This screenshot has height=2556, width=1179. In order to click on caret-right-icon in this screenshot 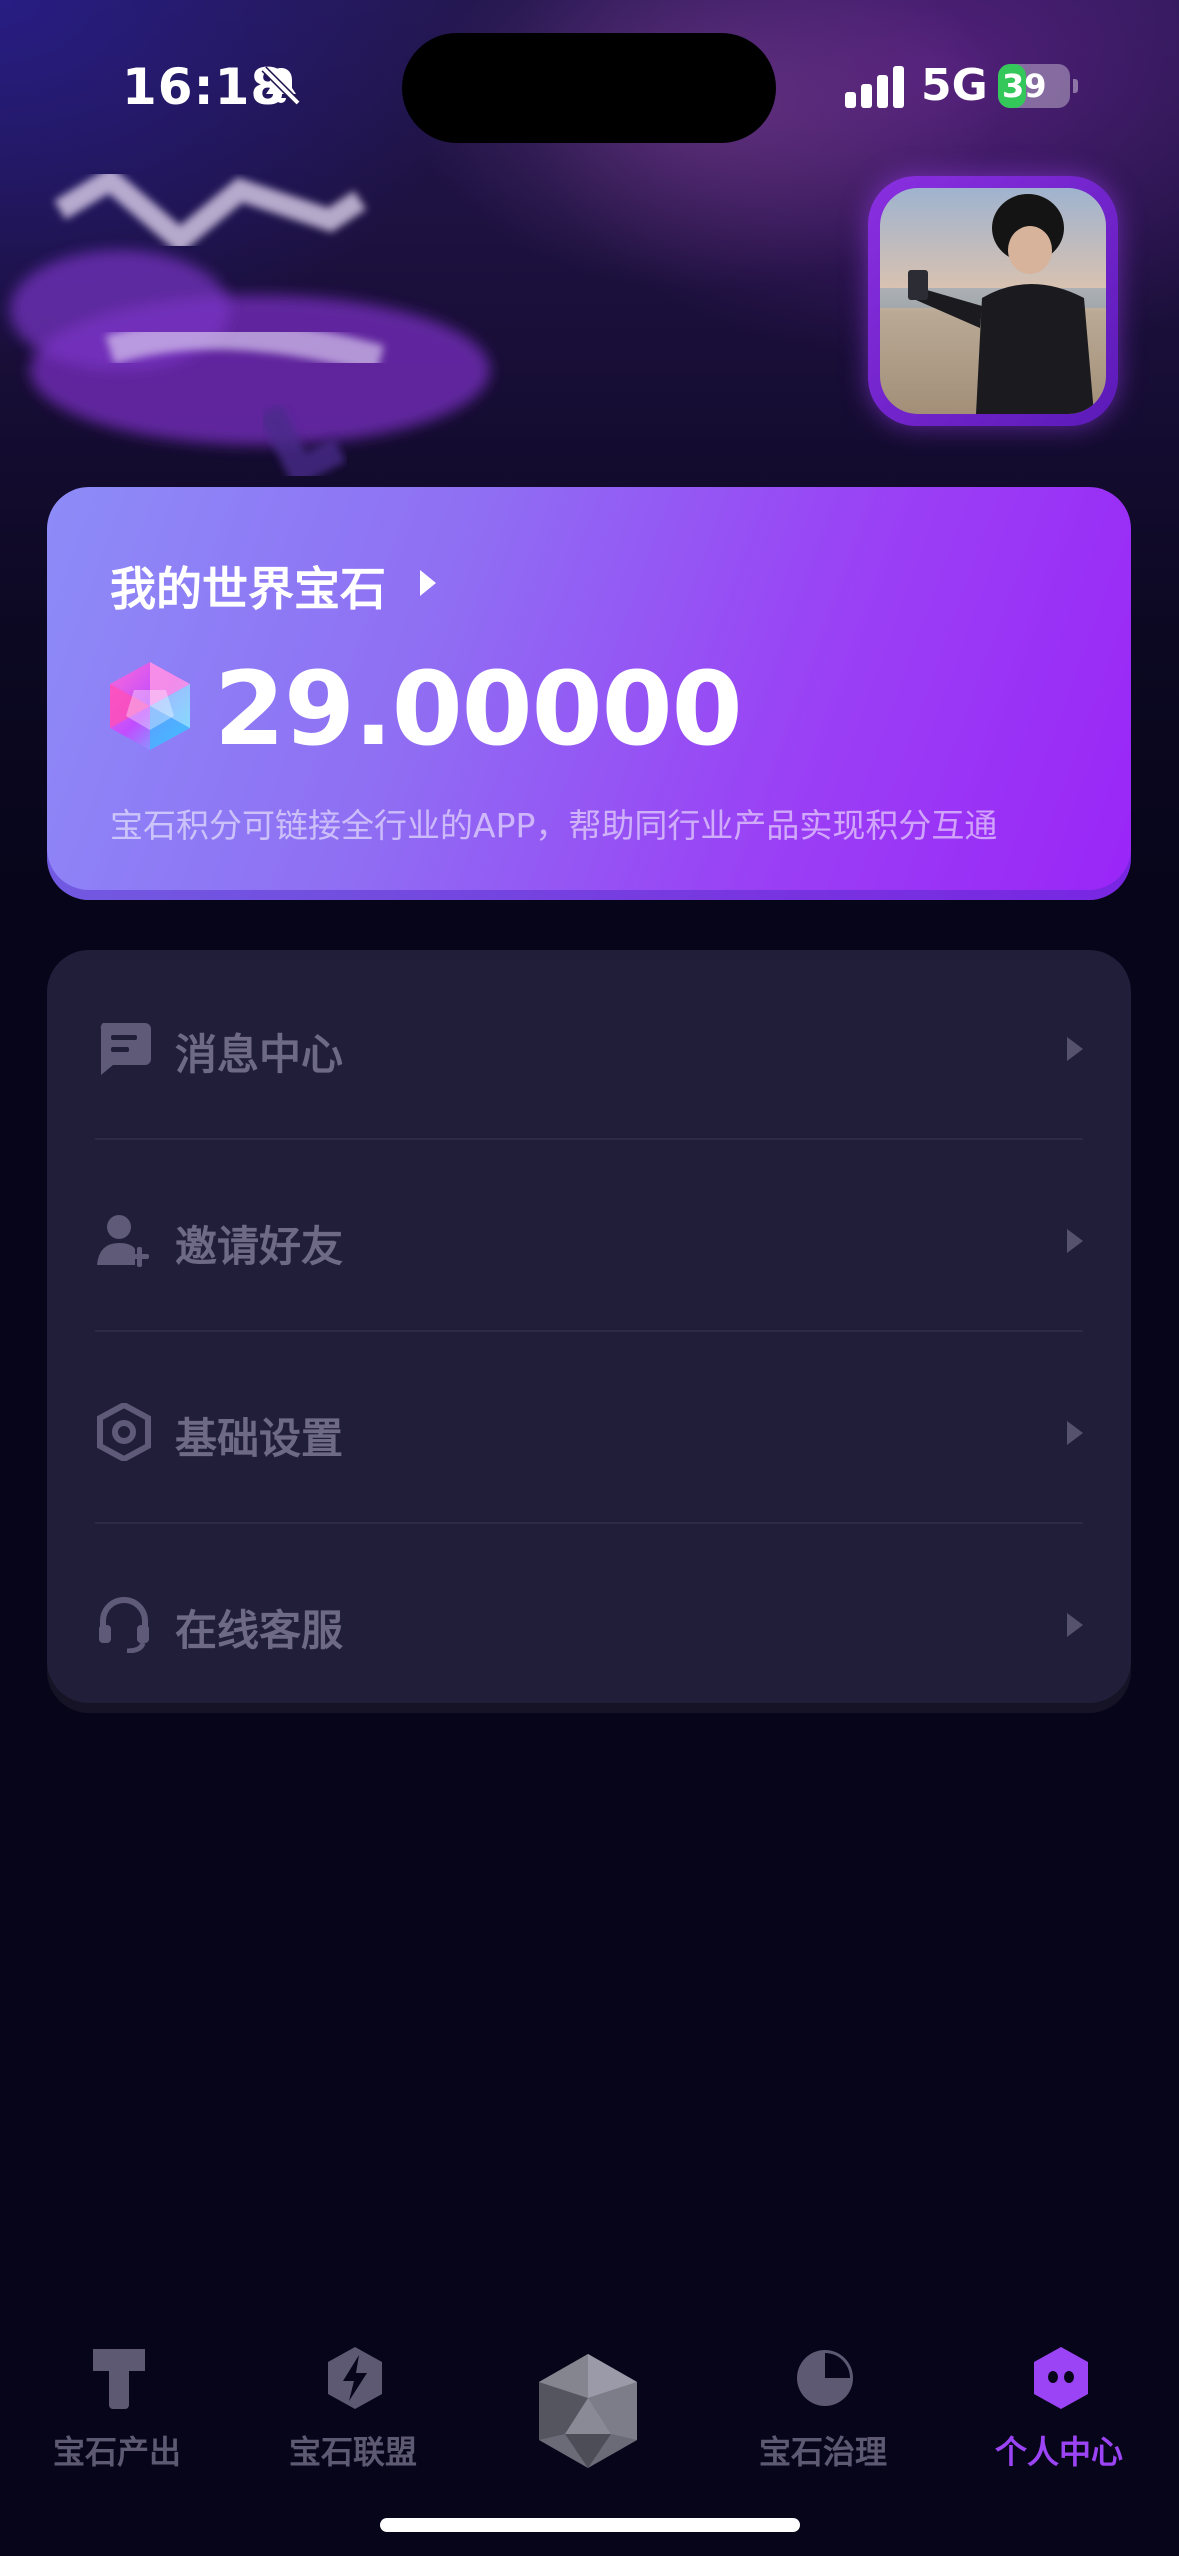, I will do `click(428, 583)`.